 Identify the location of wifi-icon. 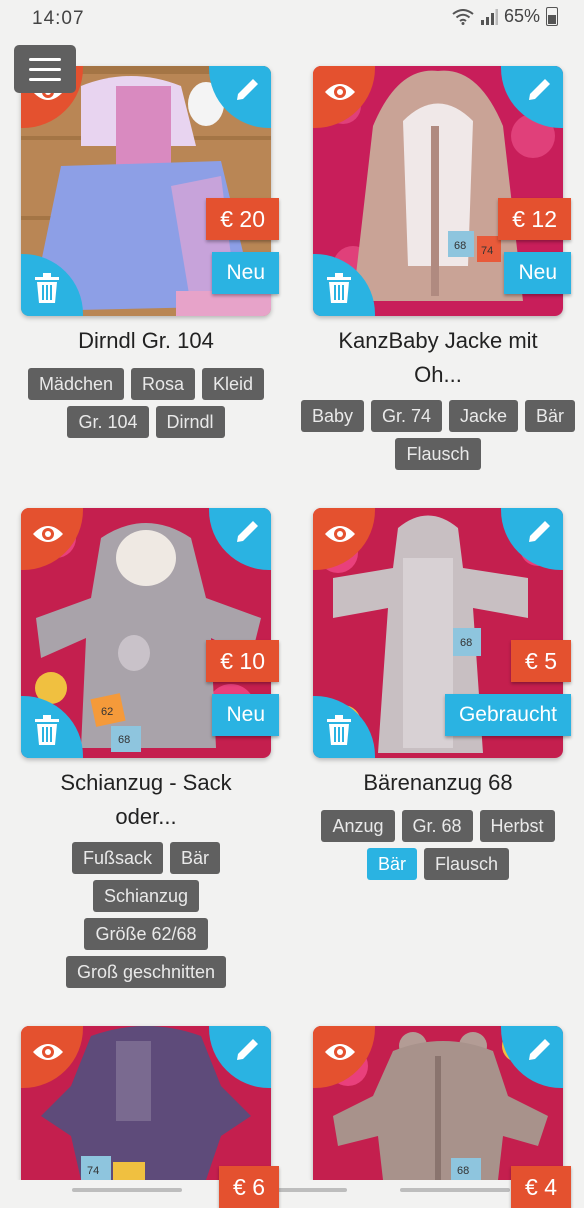
(463, 16).